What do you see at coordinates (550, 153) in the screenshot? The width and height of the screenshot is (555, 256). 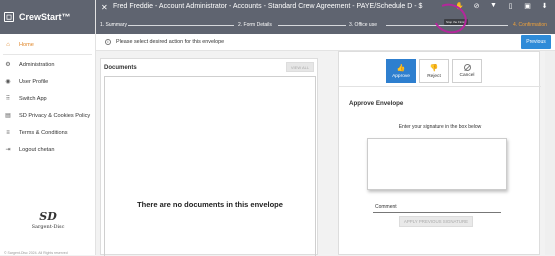 I see `scrollbar` at bounding box center [550, 153].